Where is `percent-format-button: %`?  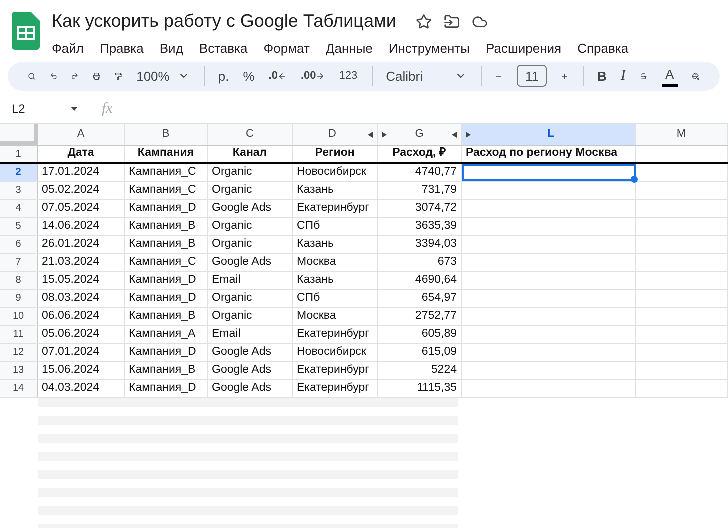 percent-format-button: % is located at coordinates (249, 76).